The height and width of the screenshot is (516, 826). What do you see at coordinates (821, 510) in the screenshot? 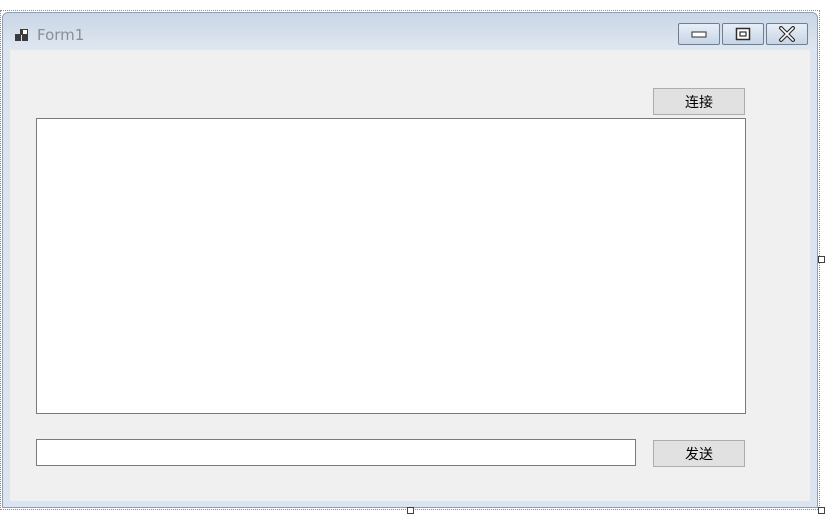
I see `resize-grip-corner` at bounding box center [821, 510].